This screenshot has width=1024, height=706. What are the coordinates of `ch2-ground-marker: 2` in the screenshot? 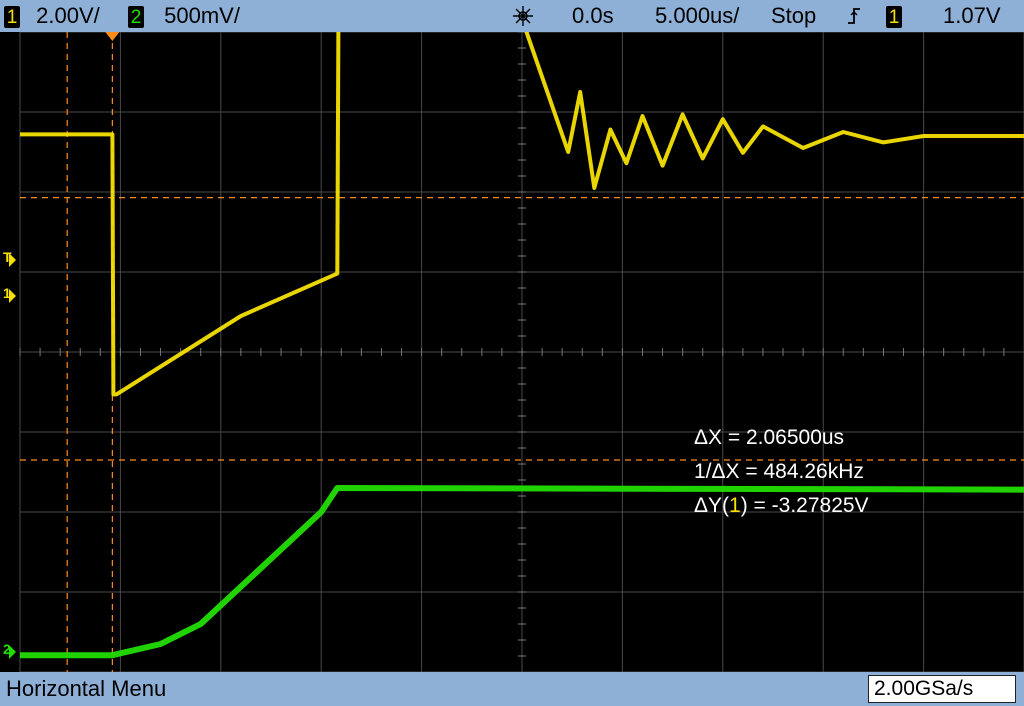 It's located at (9, 650).